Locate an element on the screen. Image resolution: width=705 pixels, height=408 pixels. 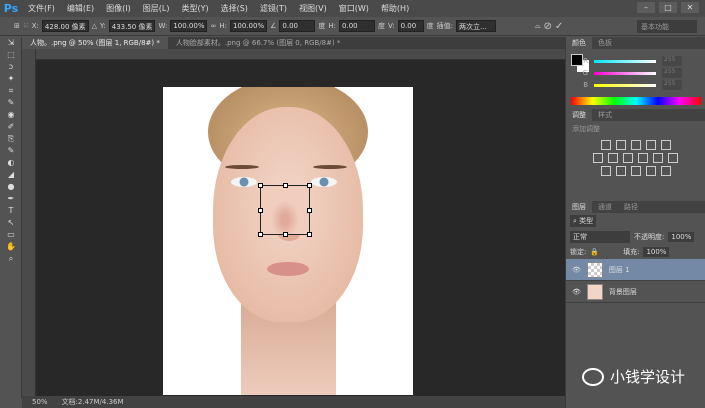
panel-tab: 颜色 is located at coordinates (579, 43).